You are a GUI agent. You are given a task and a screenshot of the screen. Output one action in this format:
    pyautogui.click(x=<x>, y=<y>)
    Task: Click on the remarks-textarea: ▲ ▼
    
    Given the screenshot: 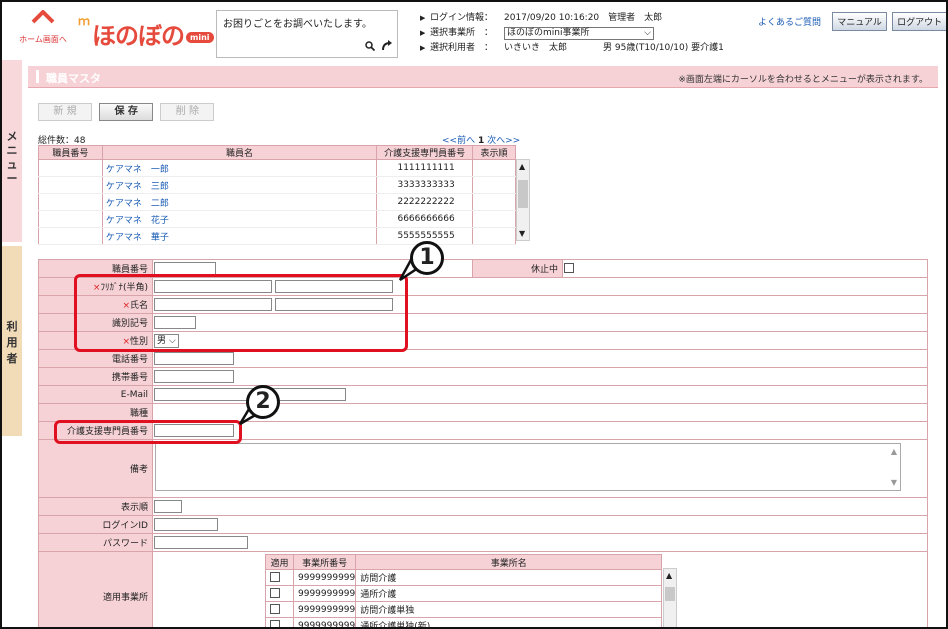 What is the action you would take?
    pyautogui.click(x=528, y=467)
    